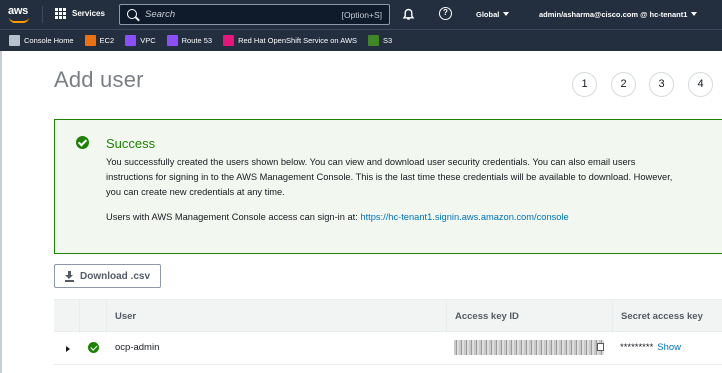 Image resolution: width=722 pixels, height=373 pixels. What do you see at coordinates (18, 11) in the screenshot?
I see `aws-logo-text: aws` at bounding box center [18, 11].